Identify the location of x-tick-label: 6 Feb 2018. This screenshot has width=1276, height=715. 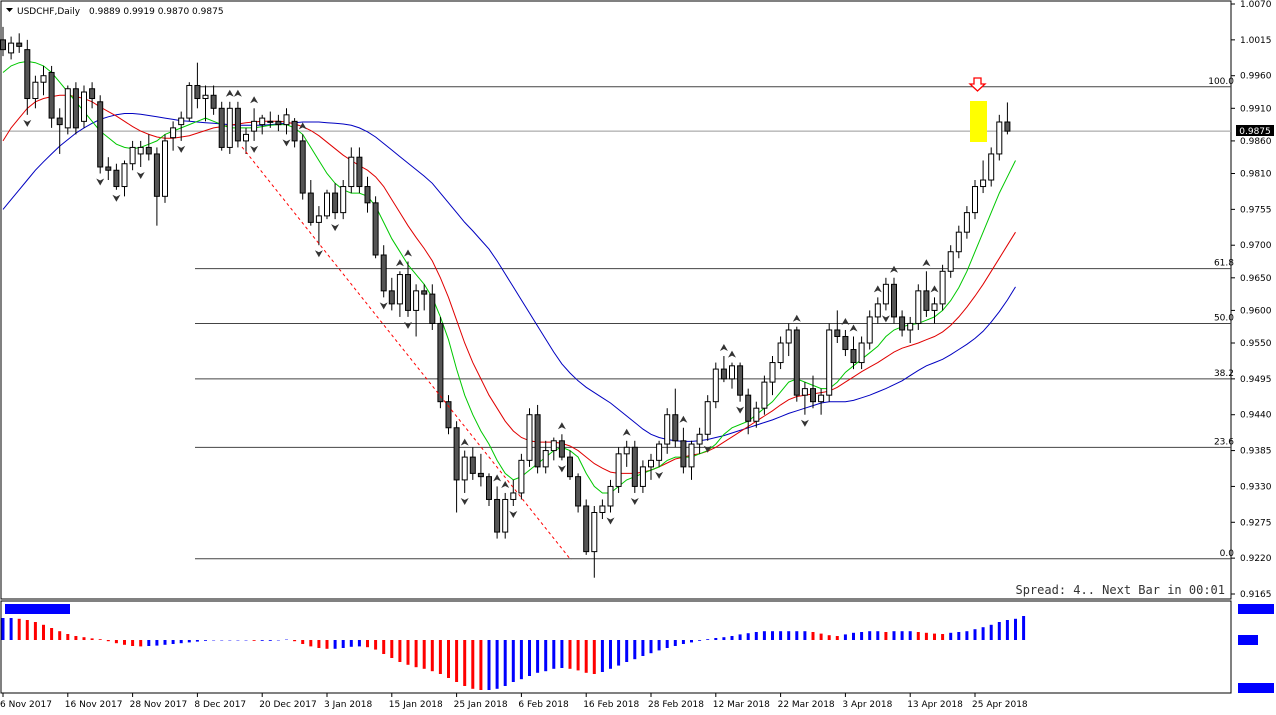
(543, 705).